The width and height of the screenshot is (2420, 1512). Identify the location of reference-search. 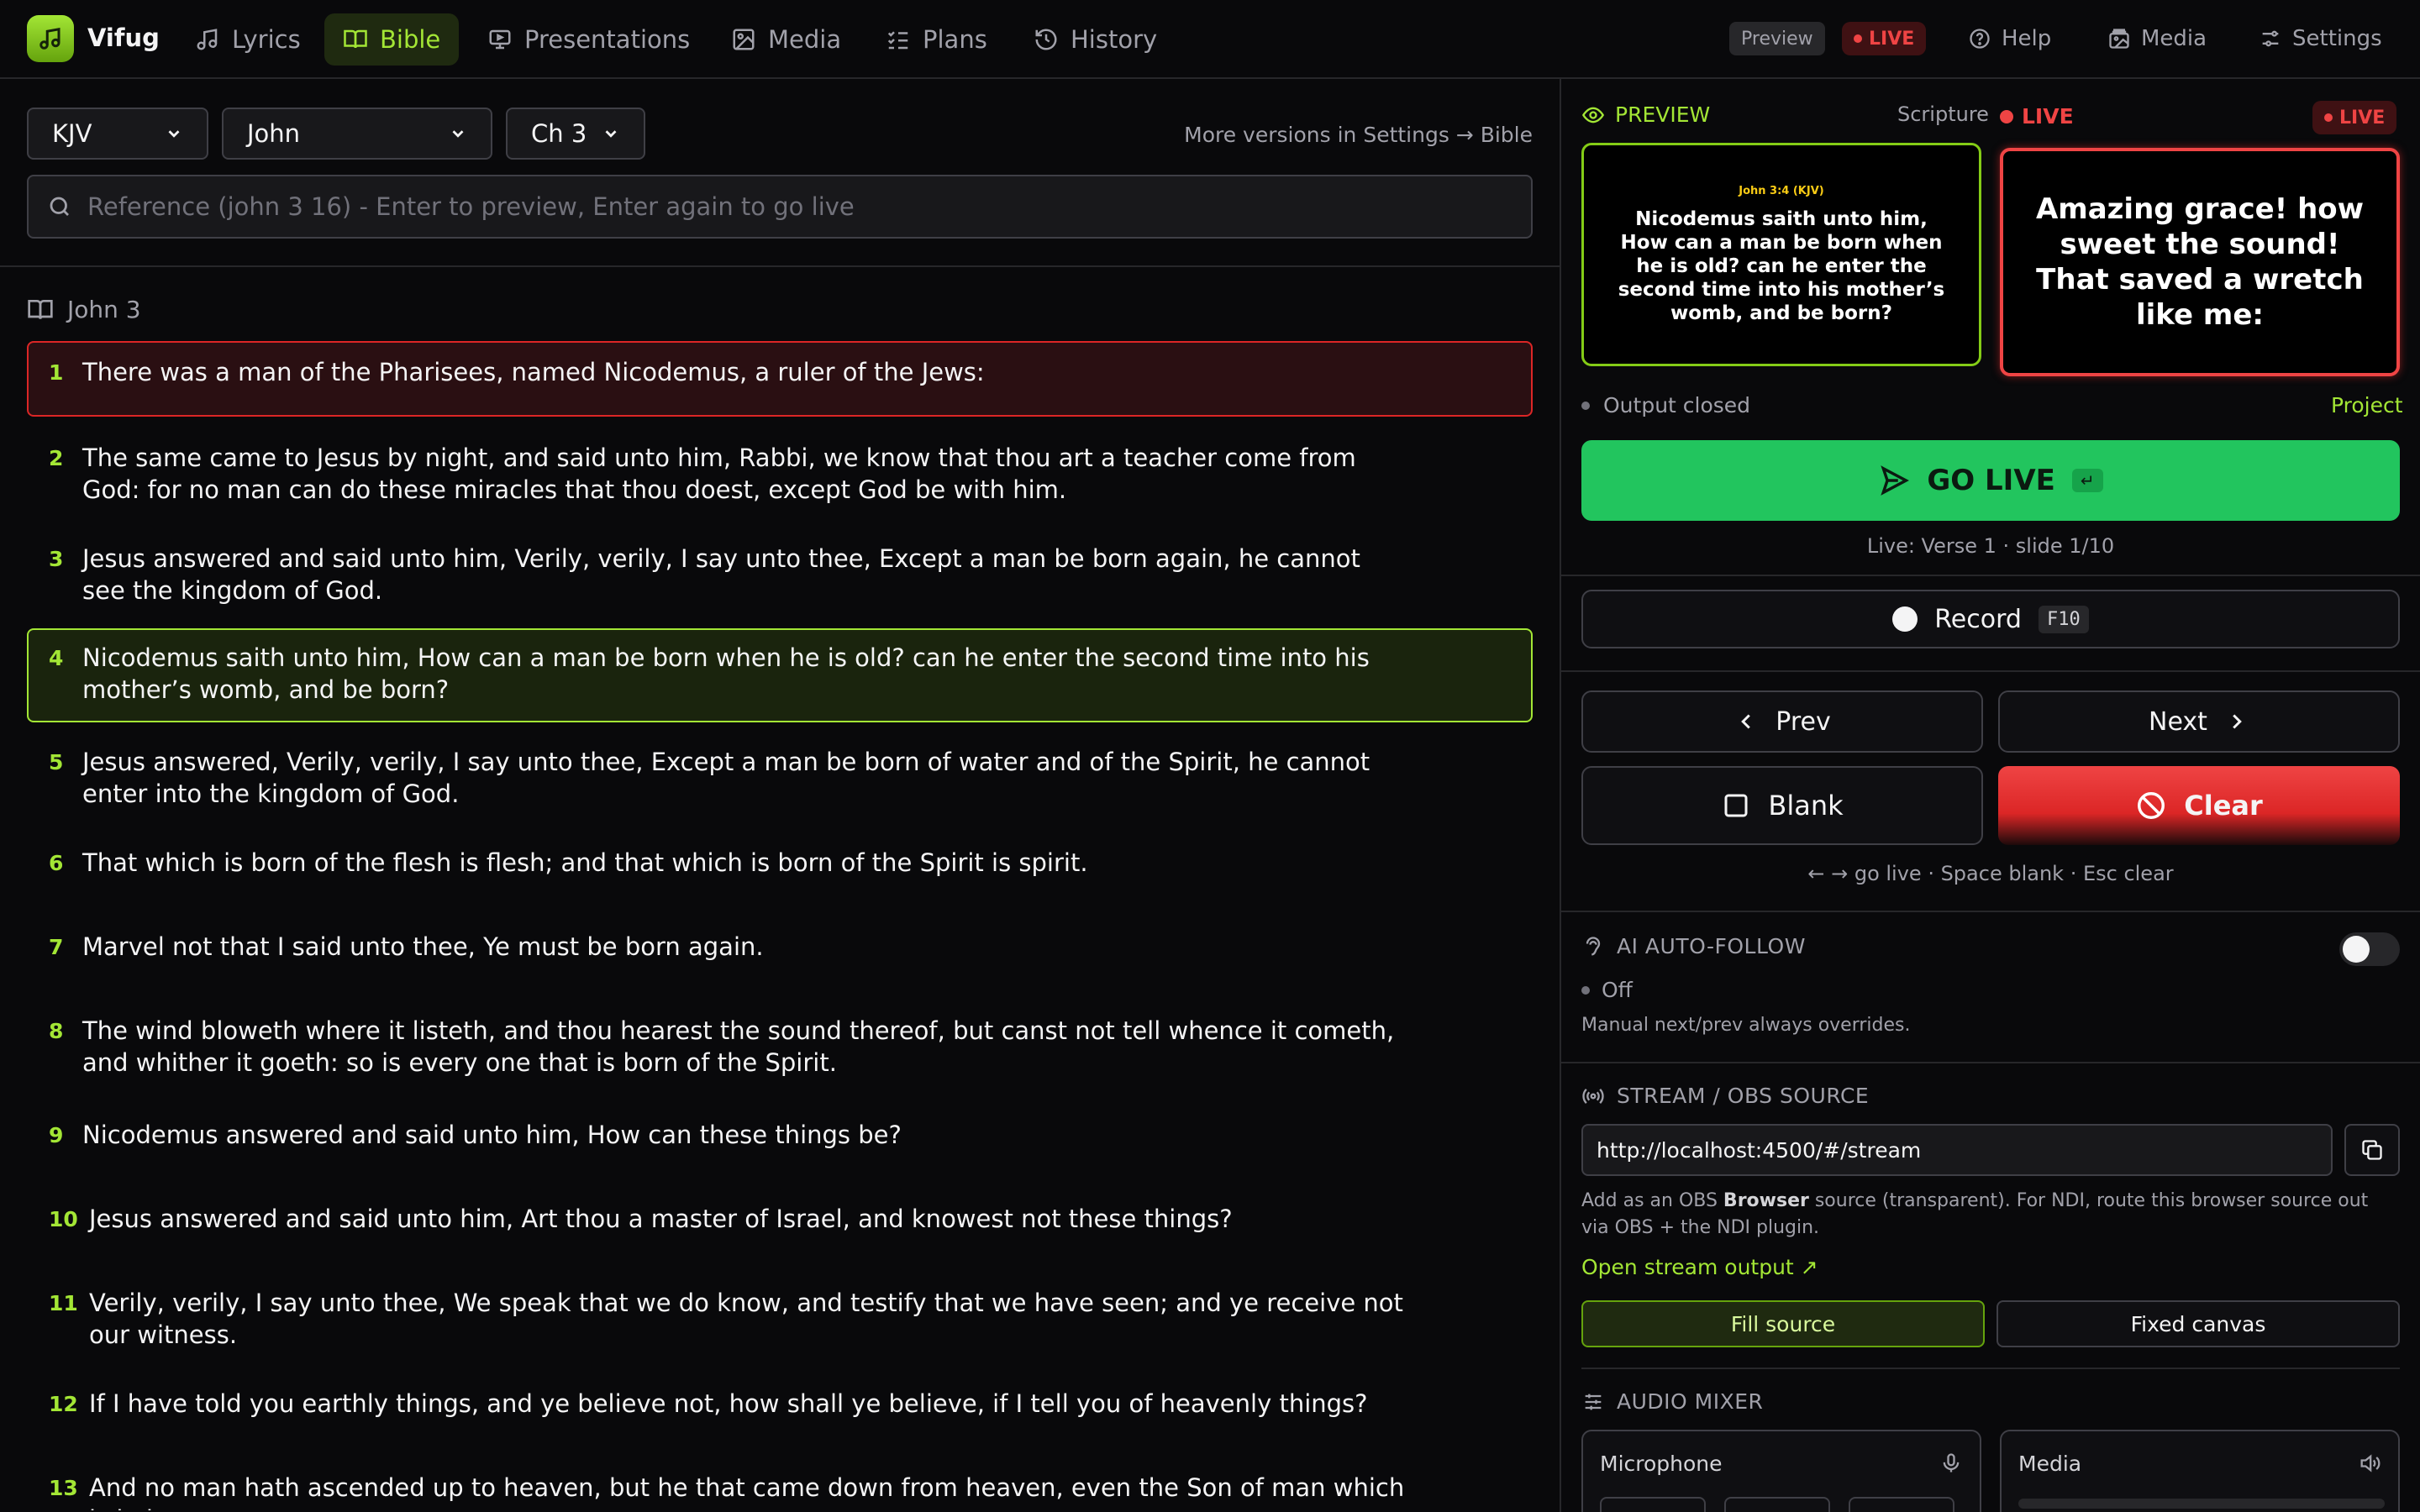
(780, 207).